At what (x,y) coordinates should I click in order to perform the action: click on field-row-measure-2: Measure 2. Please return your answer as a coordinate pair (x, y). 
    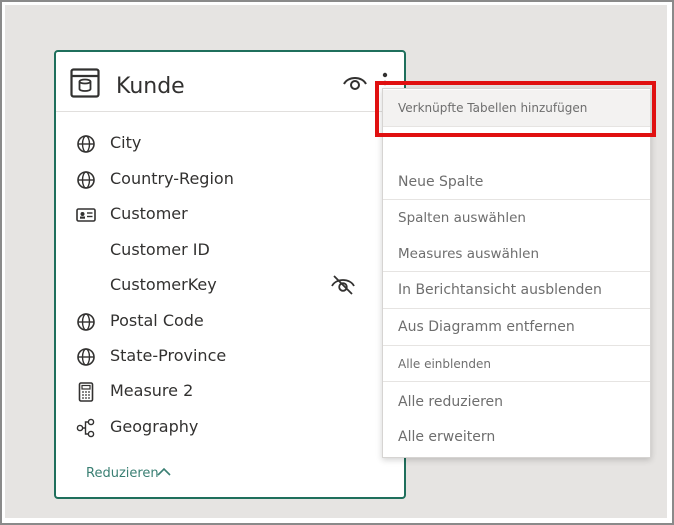
    Looking at the image, I should click on (230, 391).